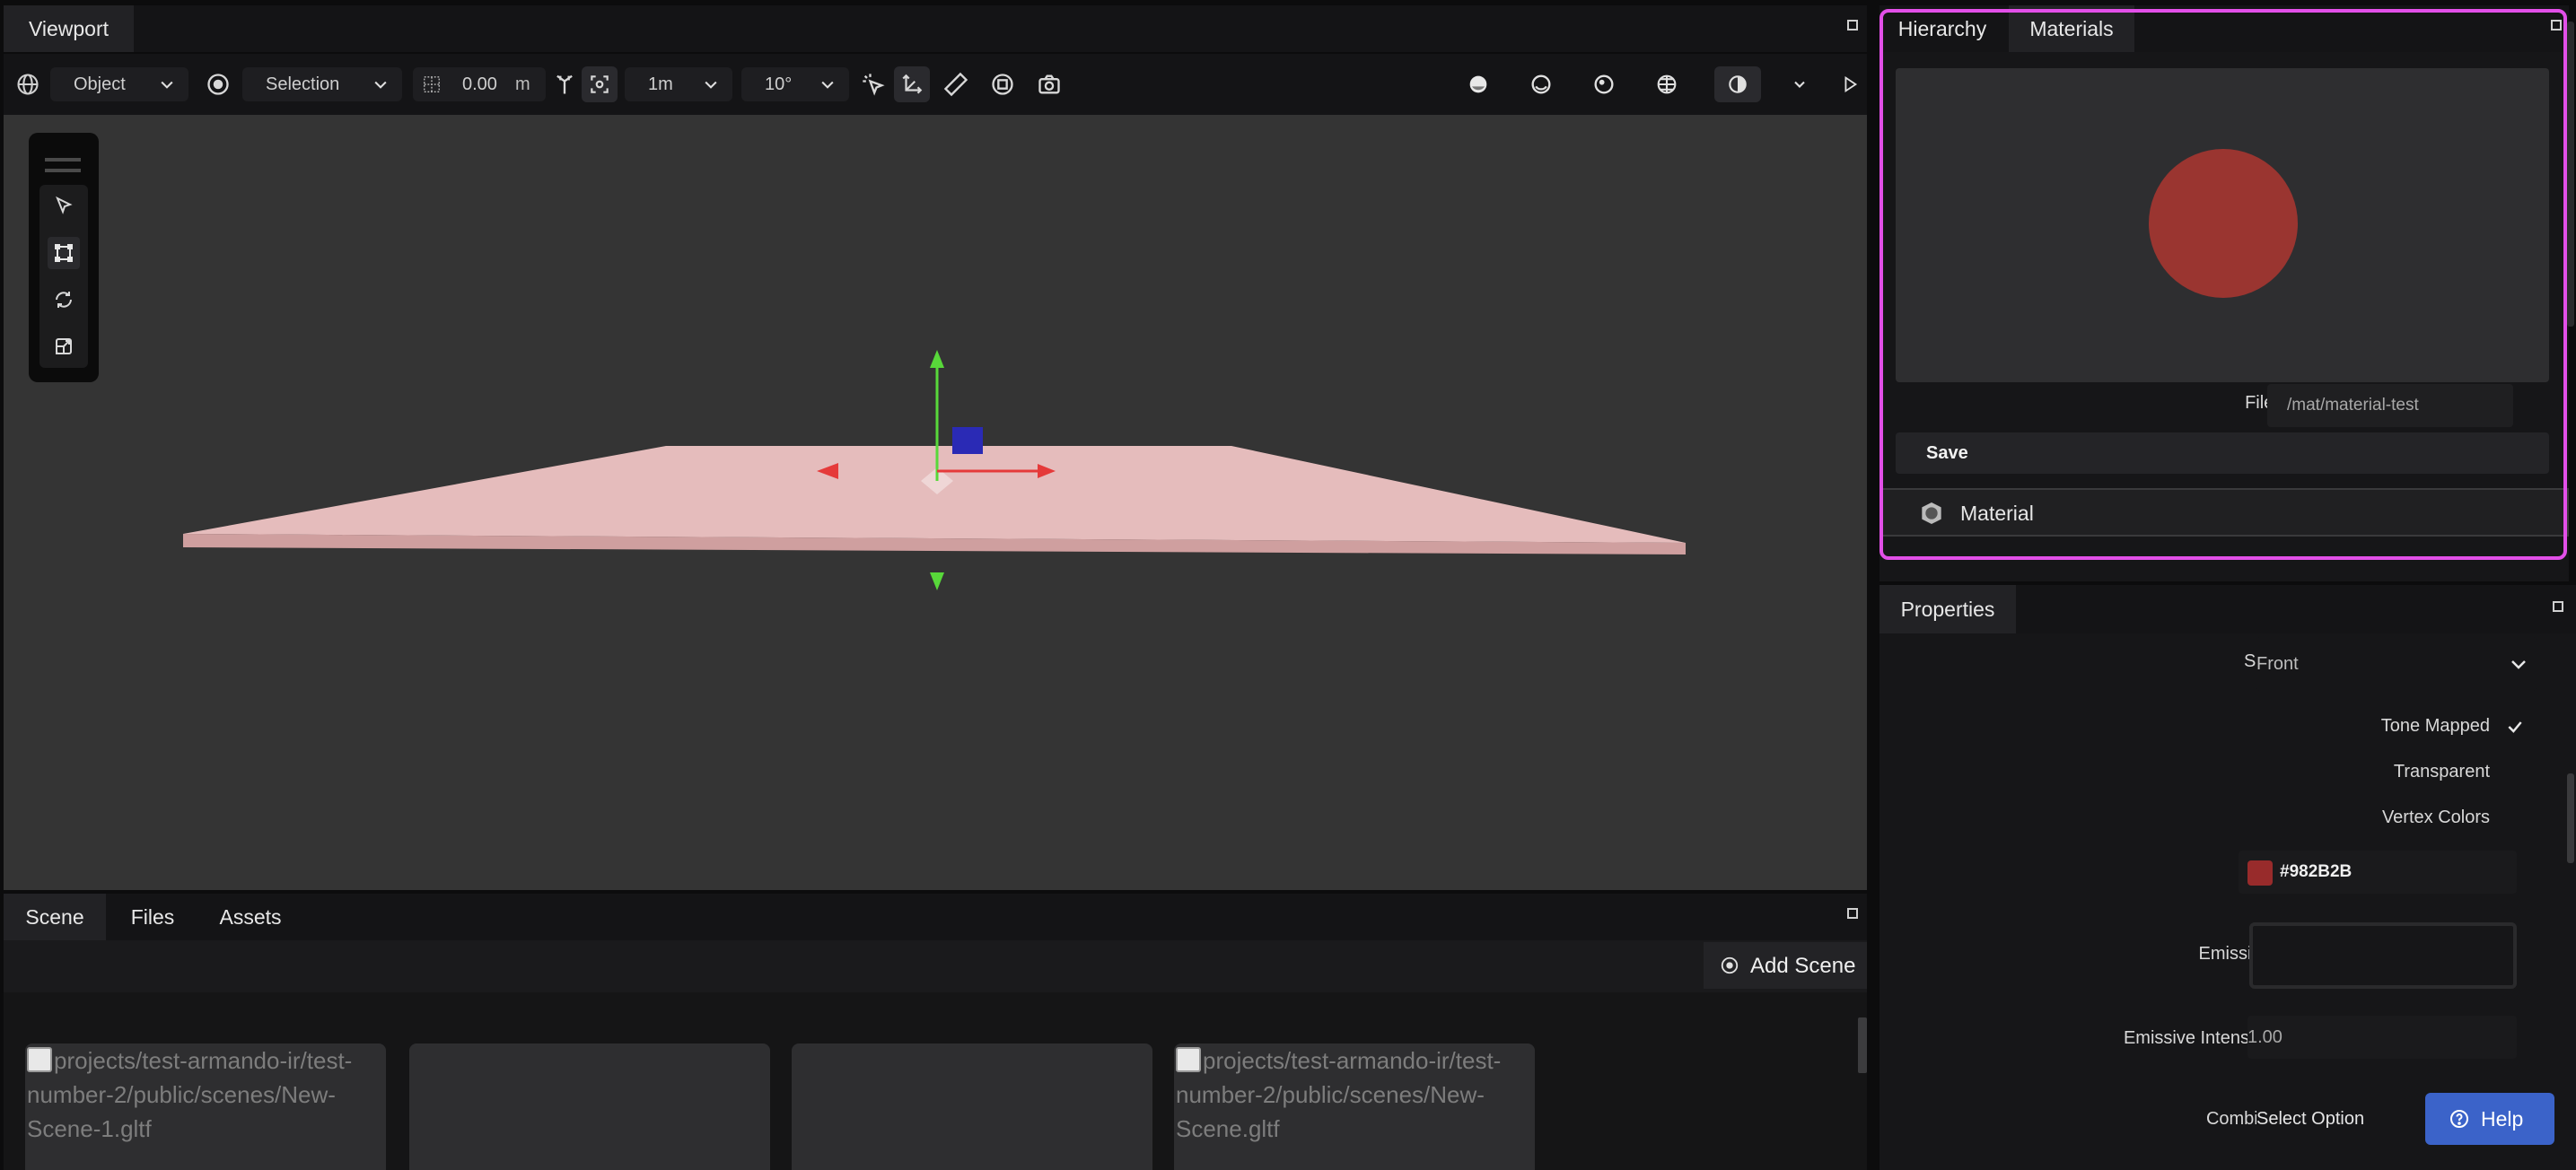 The image size is (2576, 1170). I want to click on bottom-panel-maximize-icon, so click(1852, 914).